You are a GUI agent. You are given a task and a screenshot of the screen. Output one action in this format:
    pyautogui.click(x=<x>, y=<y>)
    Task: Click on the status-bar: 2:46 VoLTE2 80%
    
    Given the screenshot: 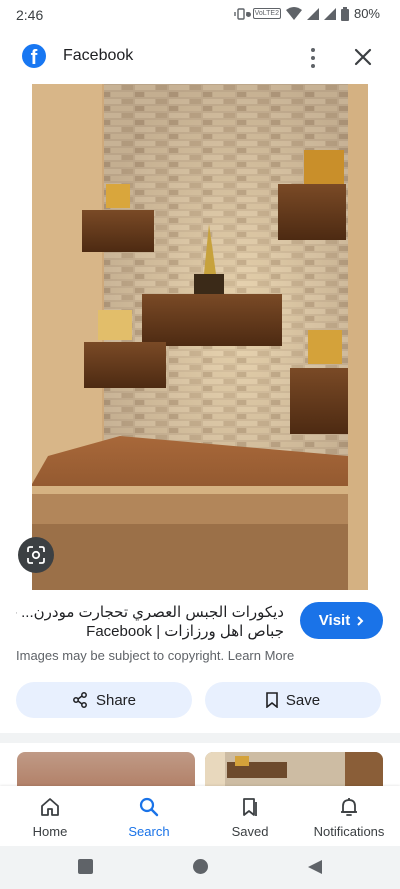 What is the action you would take?
    pyautogui.click(x=200, y=16)
    